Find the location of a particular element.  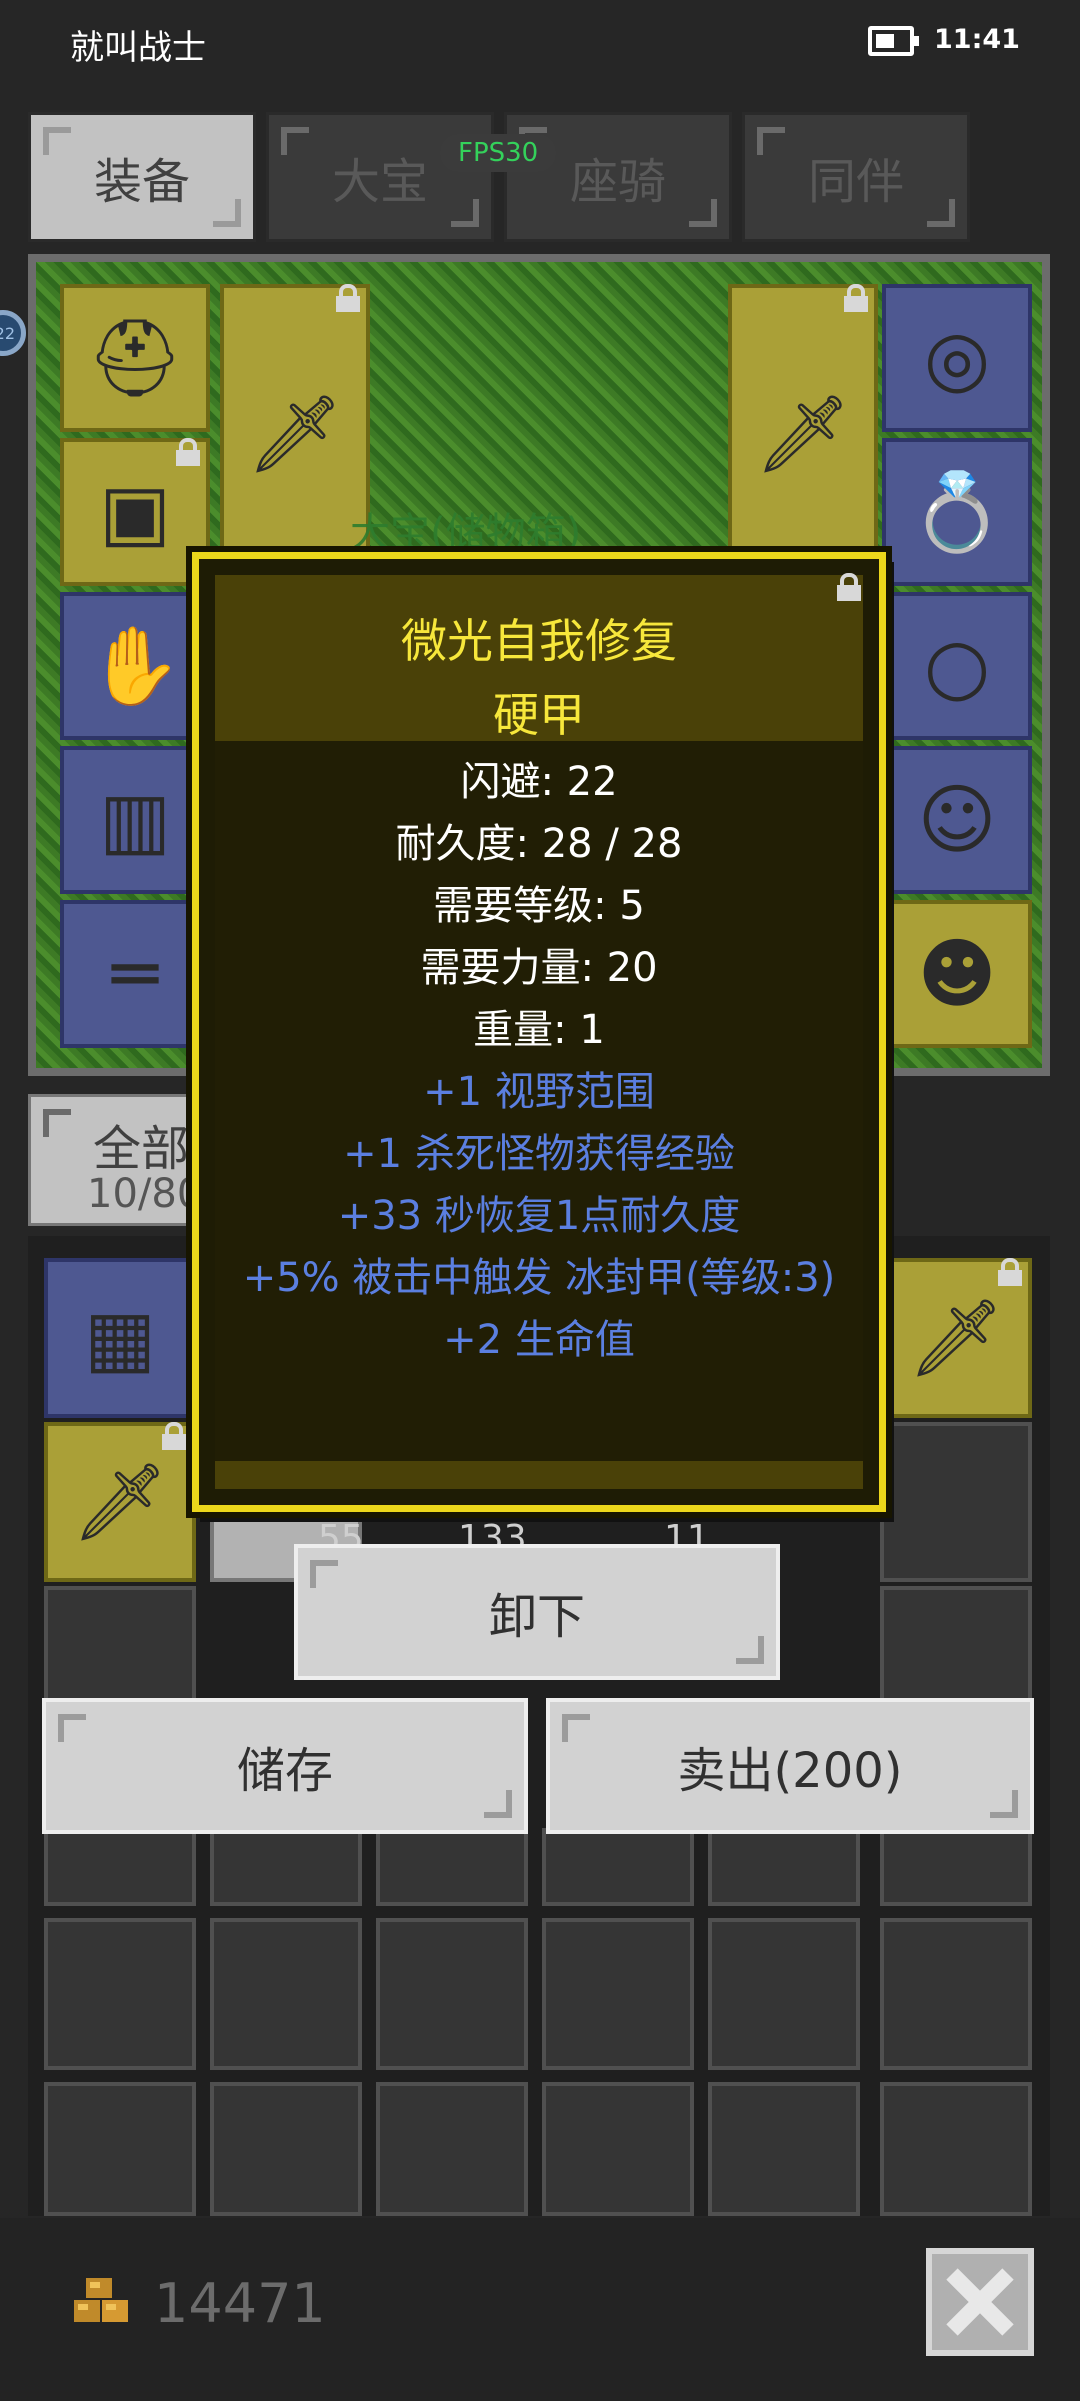

close-icon is located at coordinates (980, 2302).